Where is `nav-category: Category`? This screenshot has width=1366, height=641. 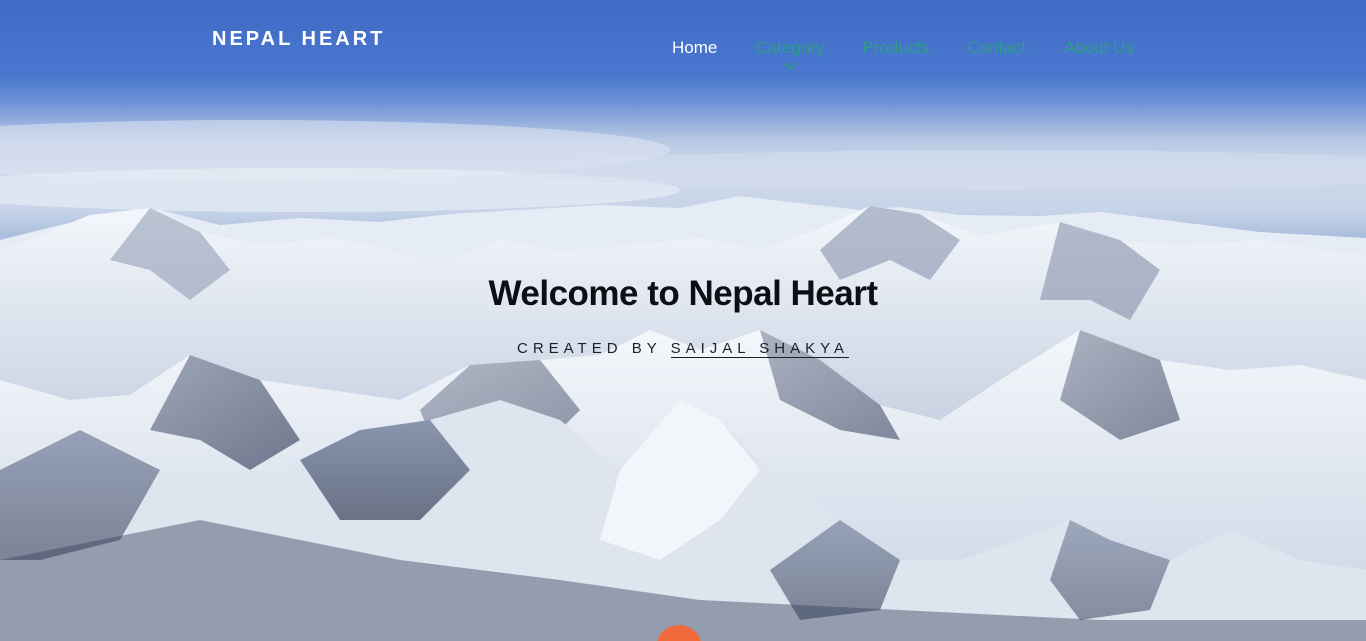
nav-category: Category is located at coordinates (790, 54).